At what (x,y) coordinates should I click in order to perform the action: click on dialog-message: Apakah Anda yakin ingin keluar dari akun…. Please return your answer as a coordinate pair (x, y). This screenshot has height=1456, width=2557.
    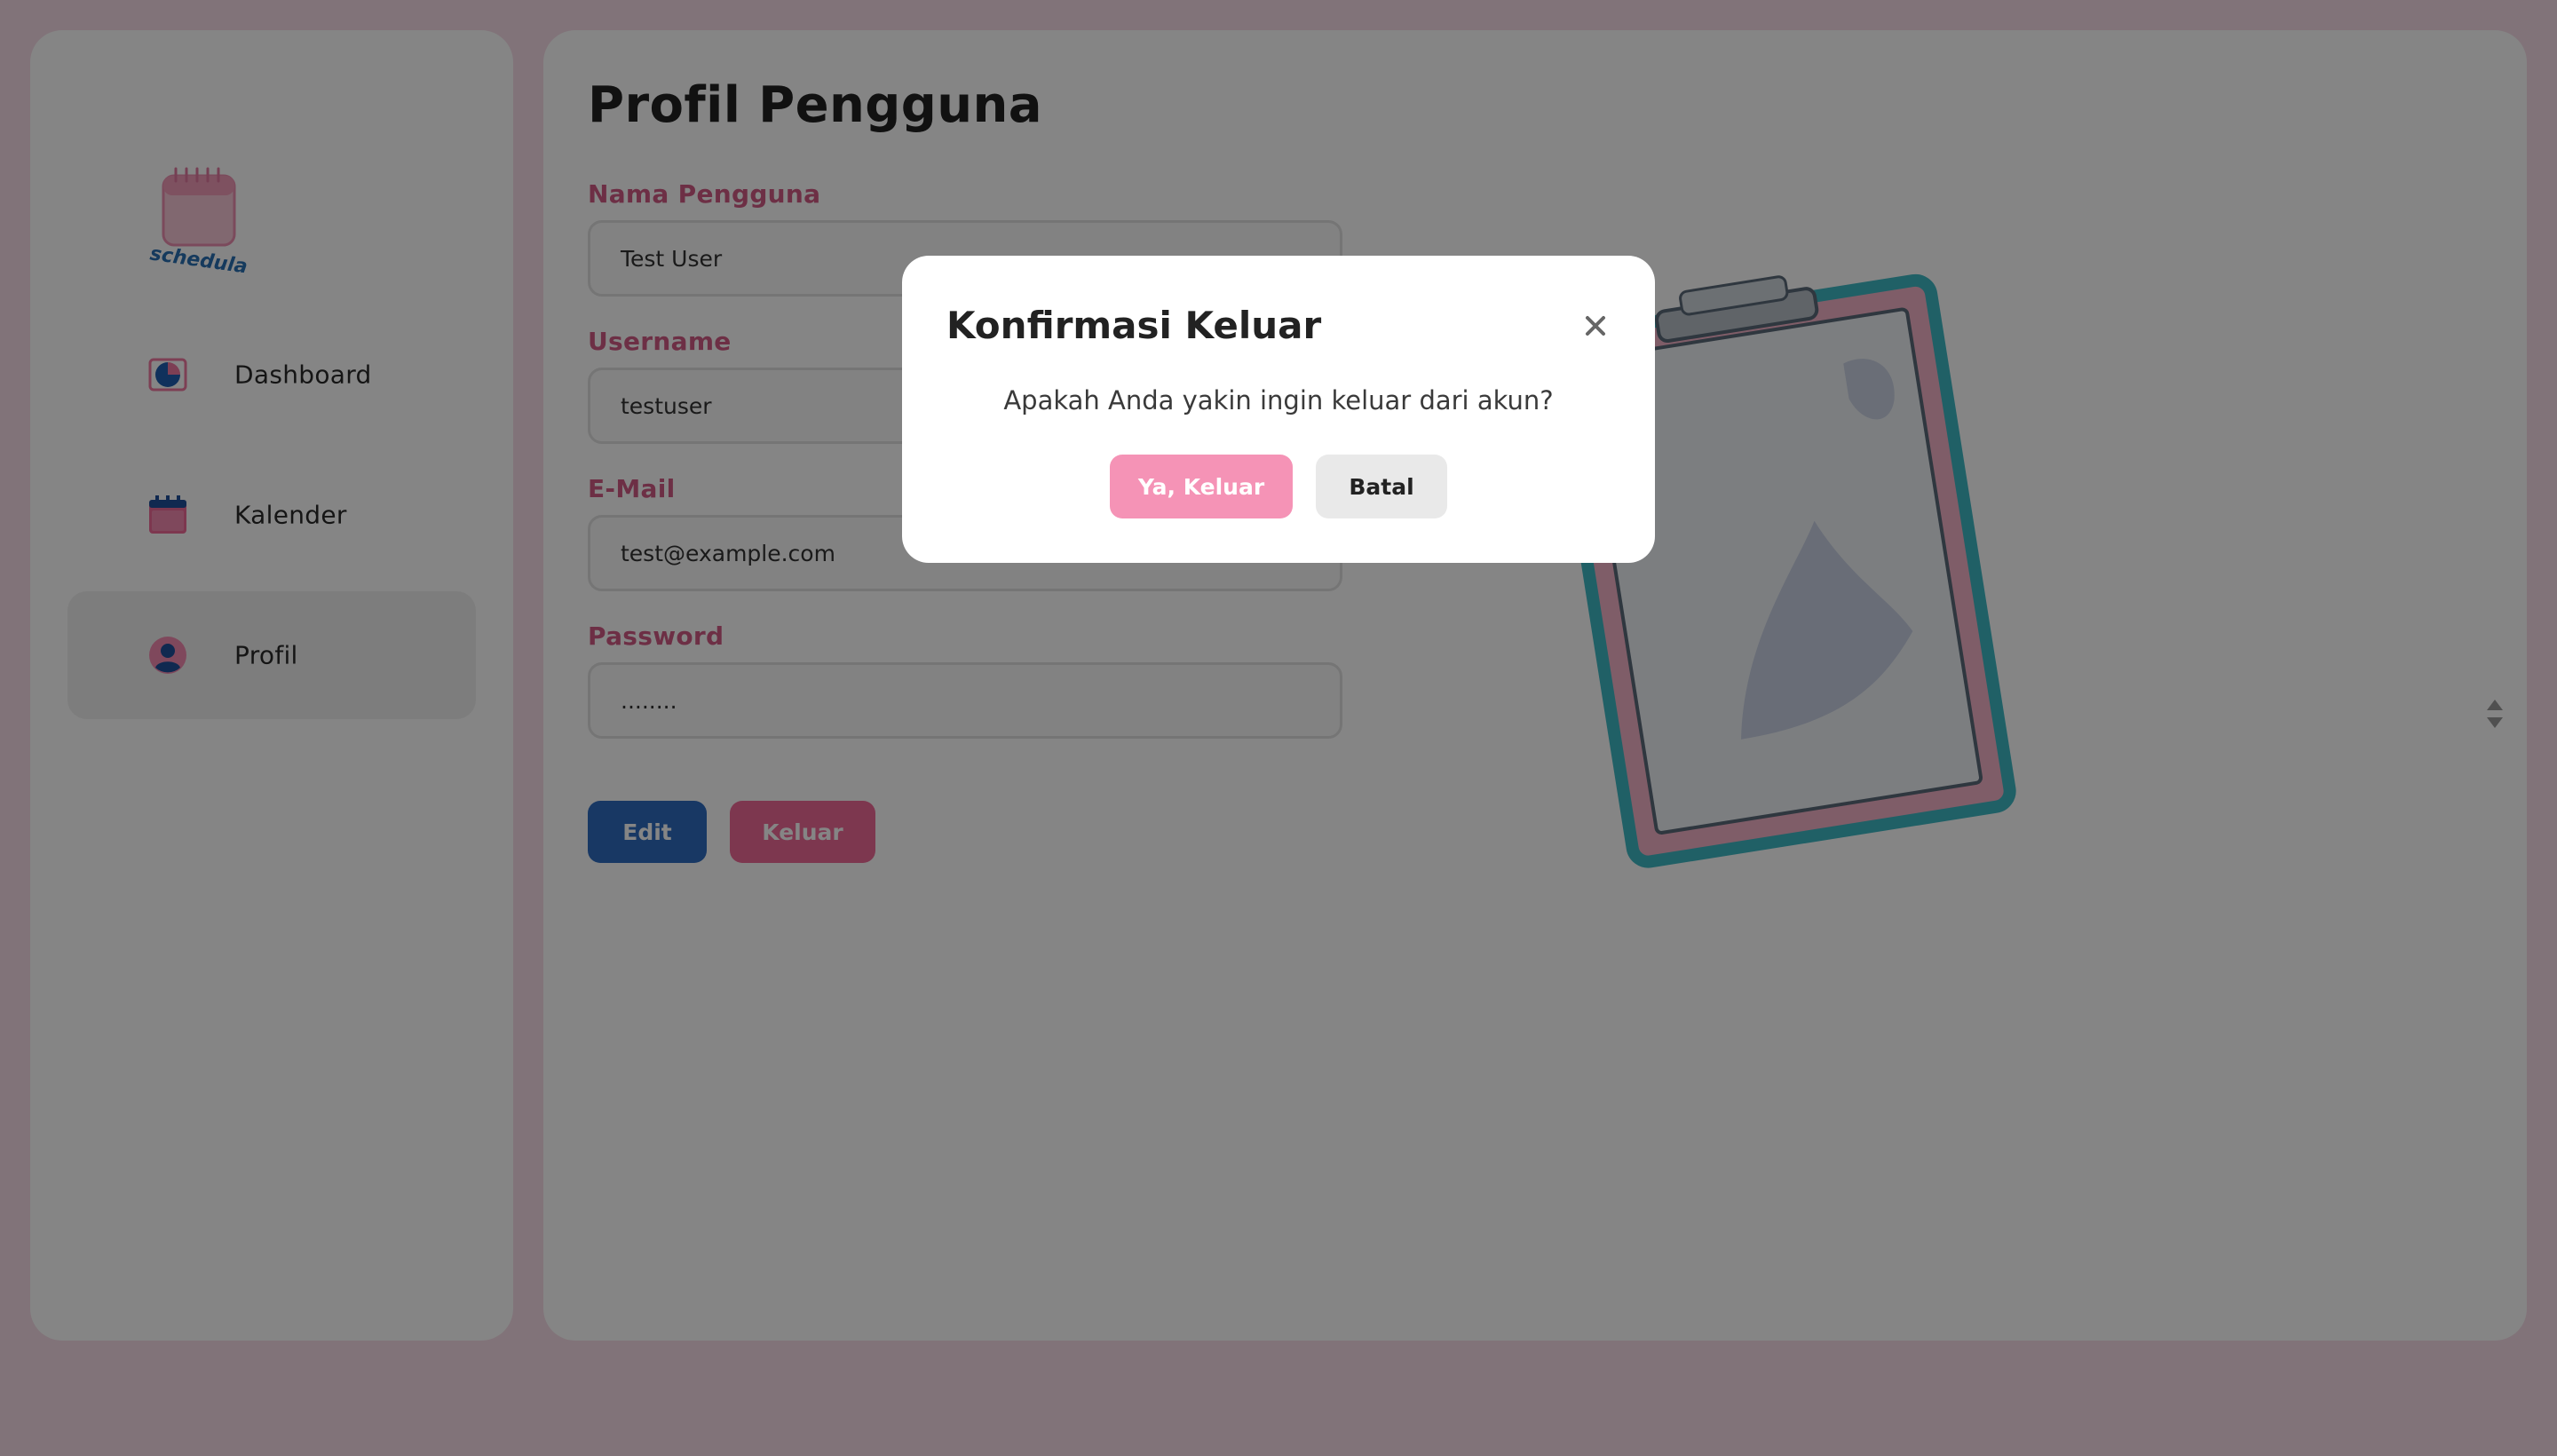
    Looking at the image, I should click on (1278, 400).